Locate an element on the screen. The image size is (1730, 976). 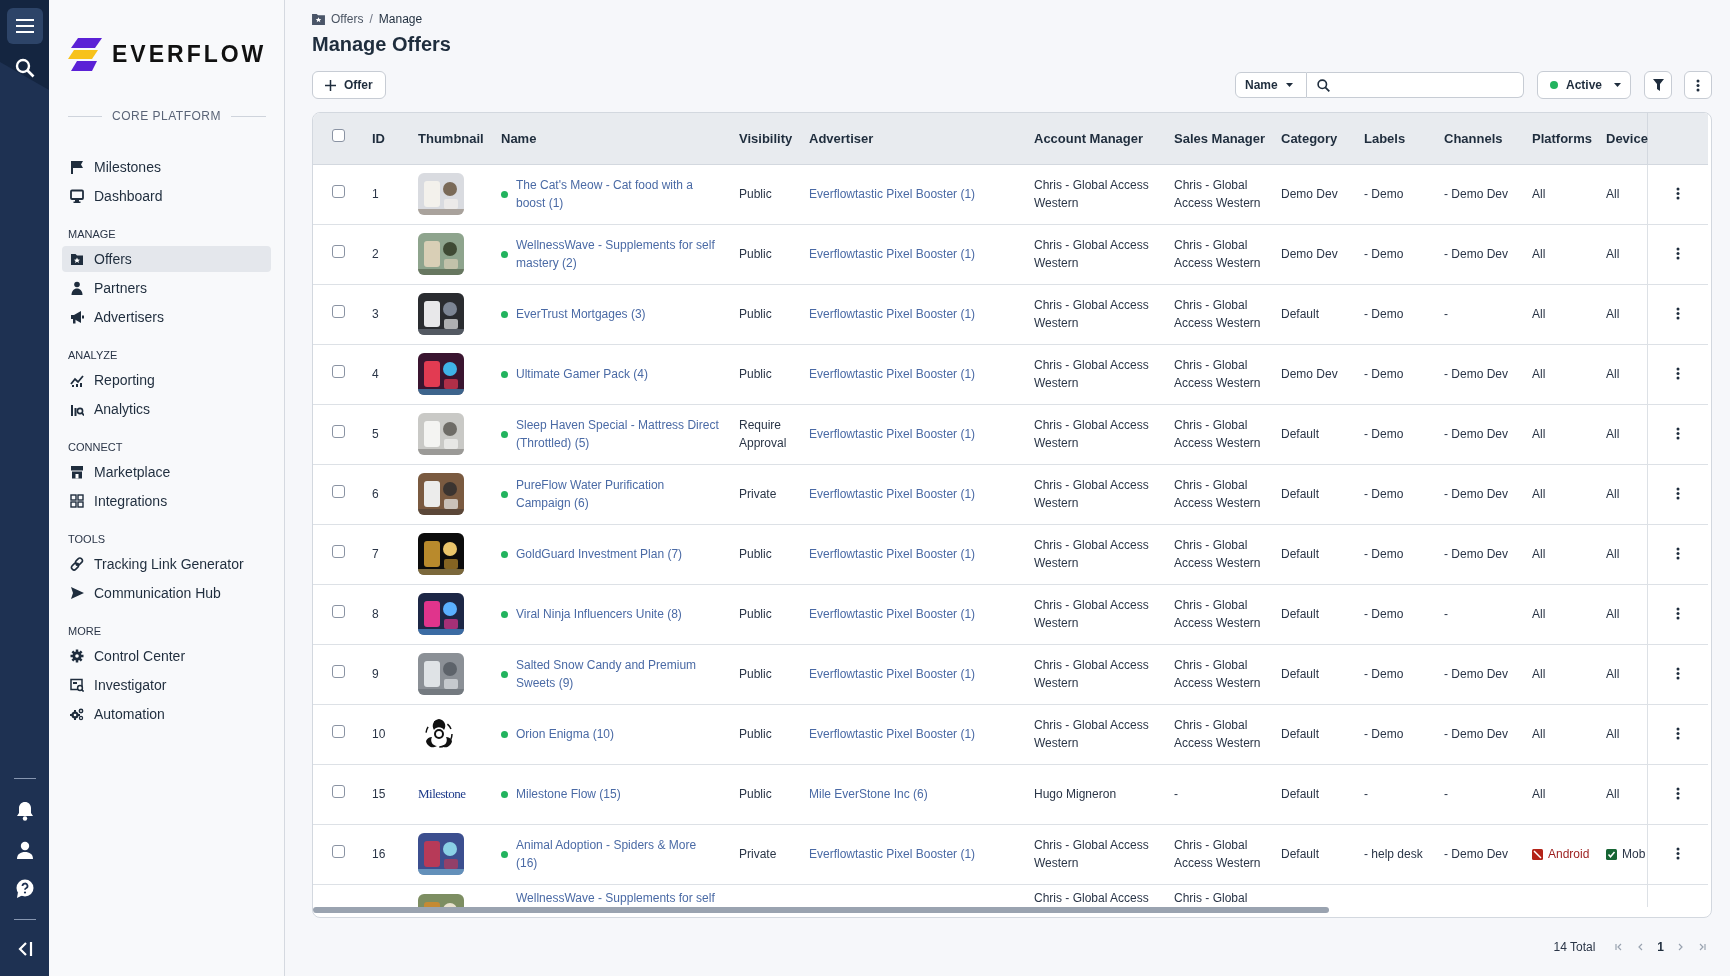
table-cell: - Demo is located at coordinates (1384, 314).